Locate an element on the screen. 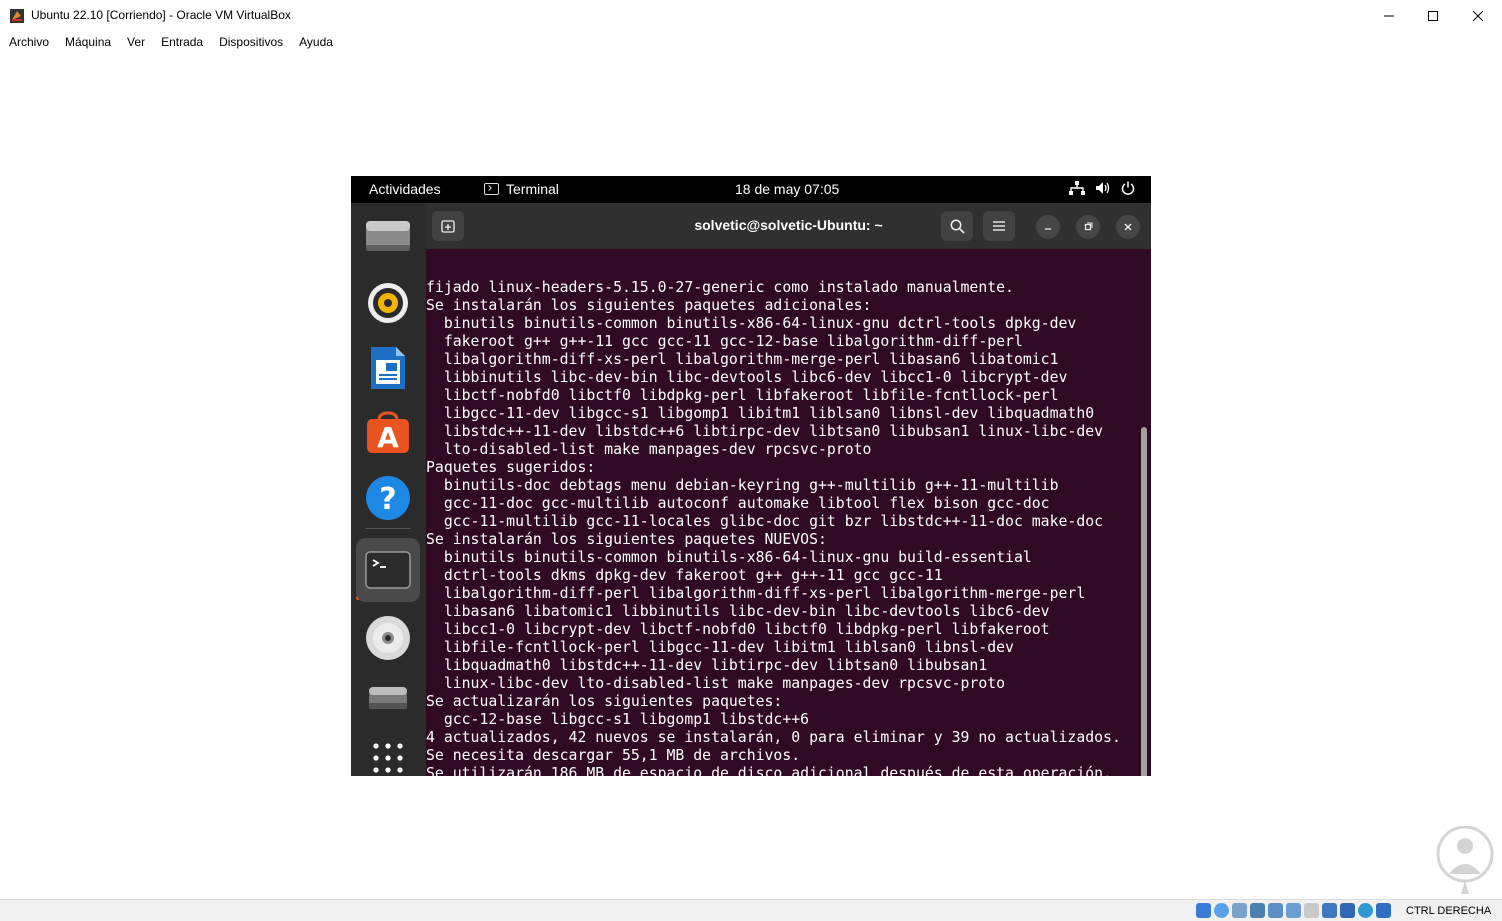  dock-help: ? is located at coordinates (388, 498).